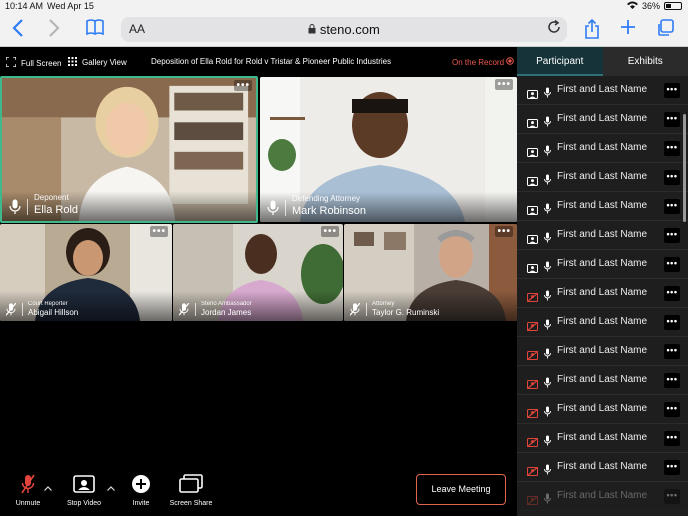  What do you see at coordinates (645, 61) in the screenshot?
I see `tab-exhibits: Exhibits` at bounding box center [645, 61].